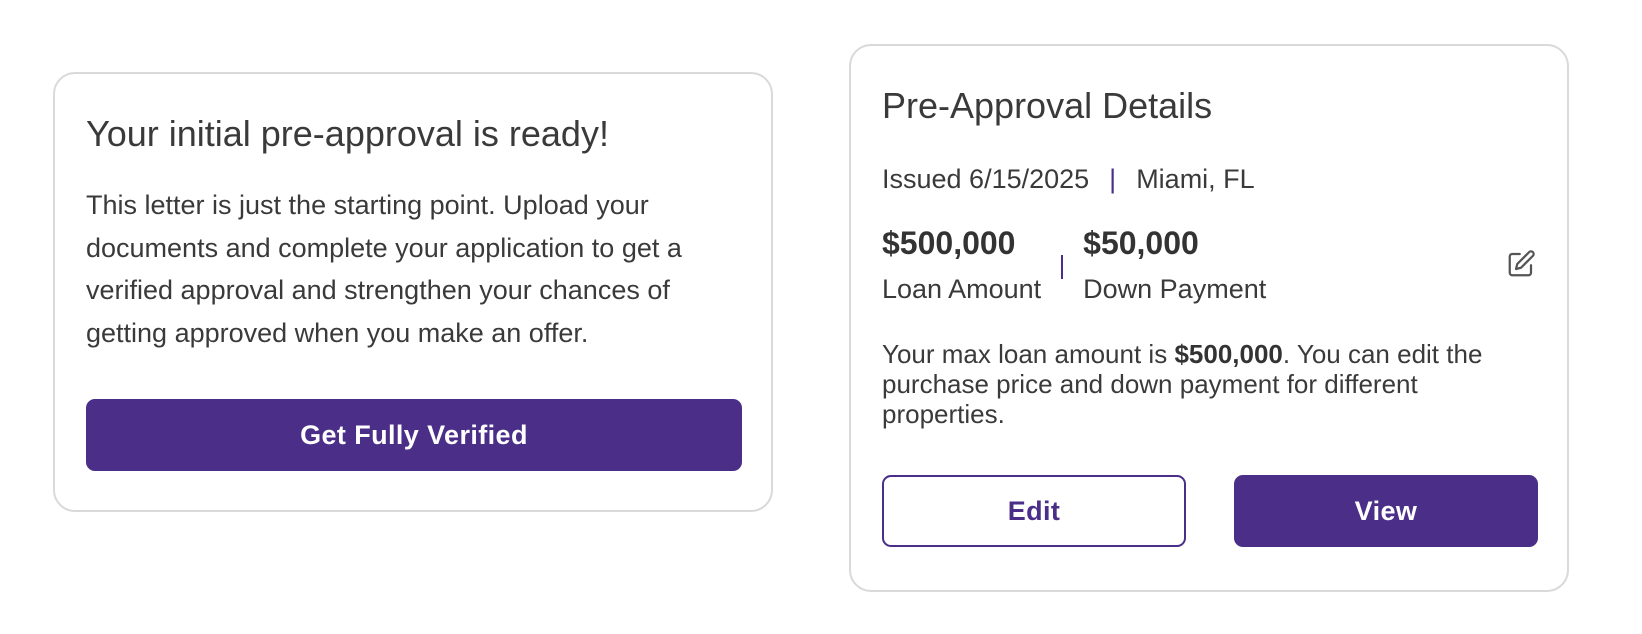  I want to click on loan-amount-label: Loan Amount, so click(962, 289).